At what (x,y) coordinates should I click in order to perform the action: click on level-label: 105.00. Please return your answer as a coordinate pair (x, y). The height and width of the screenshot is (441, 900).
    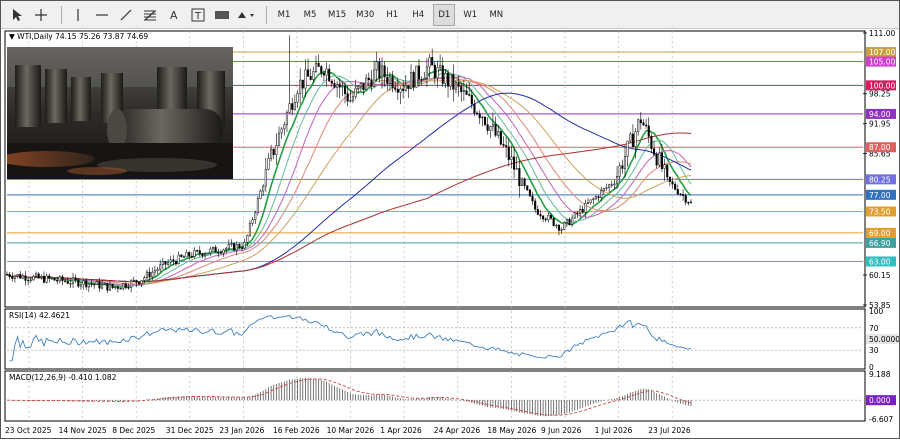
    Looking at the image, I should click on (882, 62).